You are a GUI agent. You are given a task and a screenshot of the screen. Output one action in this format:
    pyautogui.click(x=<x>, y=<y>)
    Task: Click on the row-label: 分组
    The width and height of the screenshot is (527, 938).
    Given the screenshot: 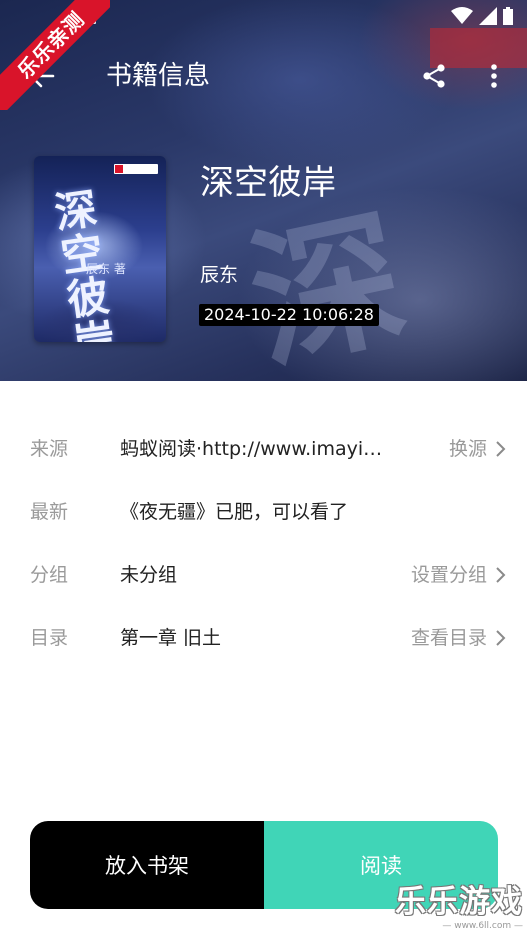 What is the action you would take?
    pyautogui.click(x=49, y=575)
    